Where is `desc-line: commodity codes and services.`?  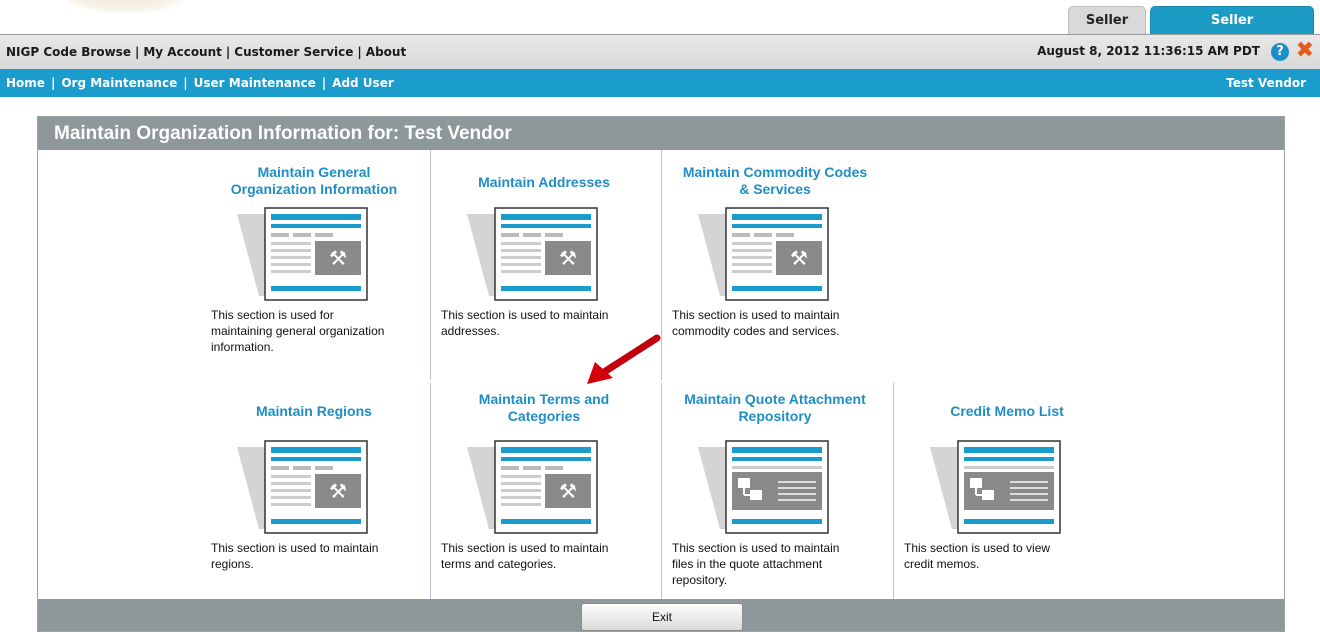 desc-line: commodity codes and services. is located at coordinates (756, 331).